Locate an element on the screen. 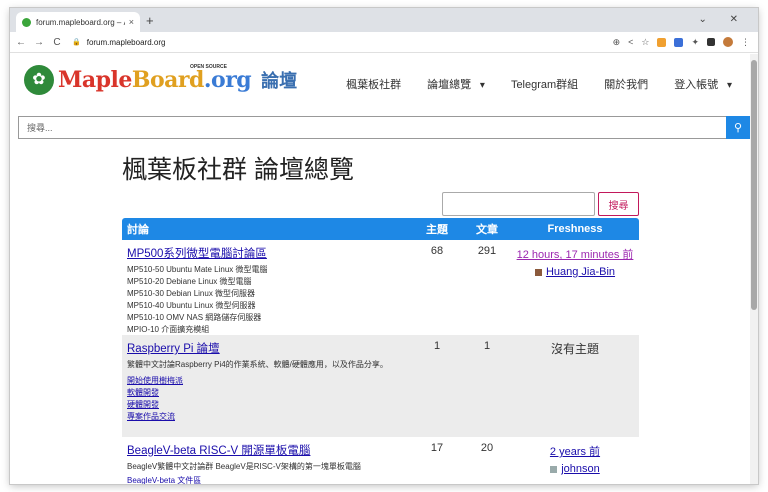 Image resolution: width=768 pixels, height=492 pixels. subforum-link: 軟體開發 is located at coordinates (269, 393).